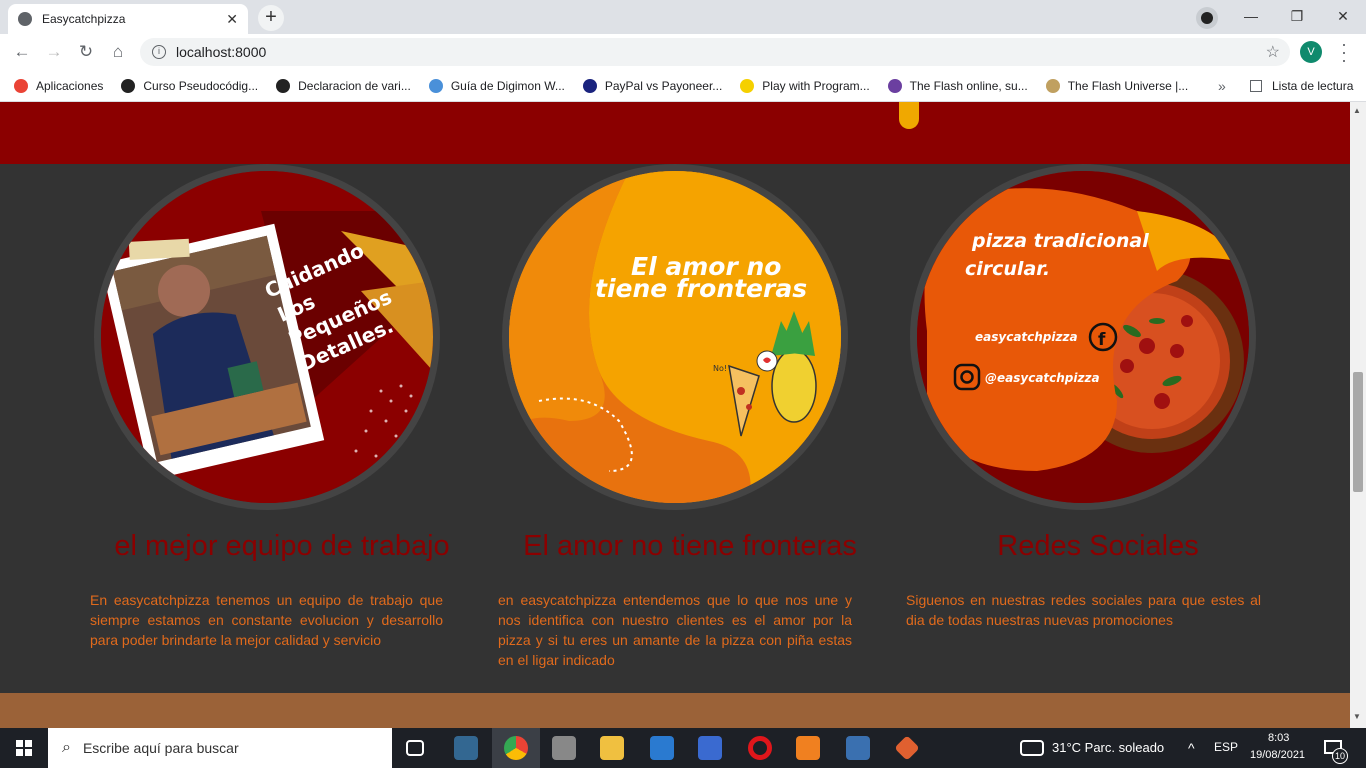  Describe the element at coordinates (1273, 52) in the screenshot. I see `bookmark-star-icon: ☆` at that location.